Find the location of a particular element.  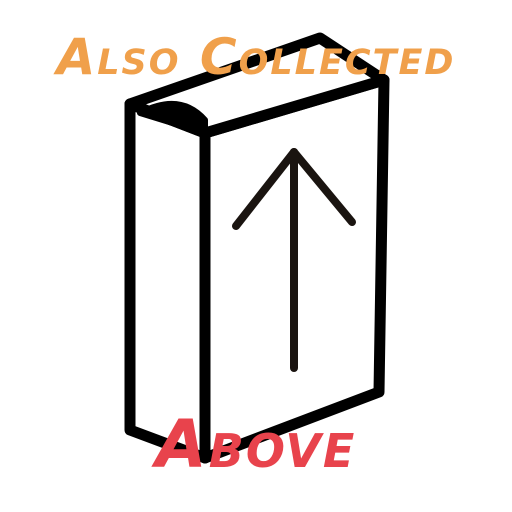

caption-also-collected: Also Collected is located at coordinates (256, 57).